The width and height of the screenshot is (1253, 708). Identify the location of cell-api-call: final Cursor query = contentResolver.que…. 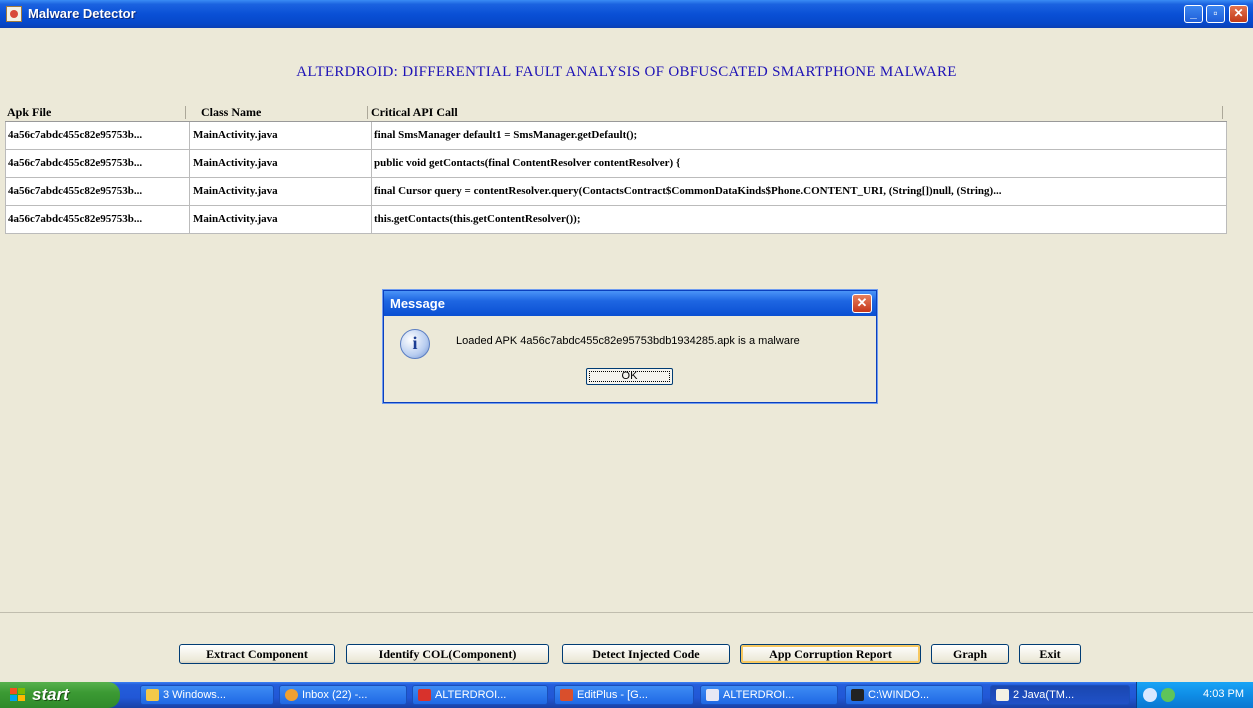
(800, 191).